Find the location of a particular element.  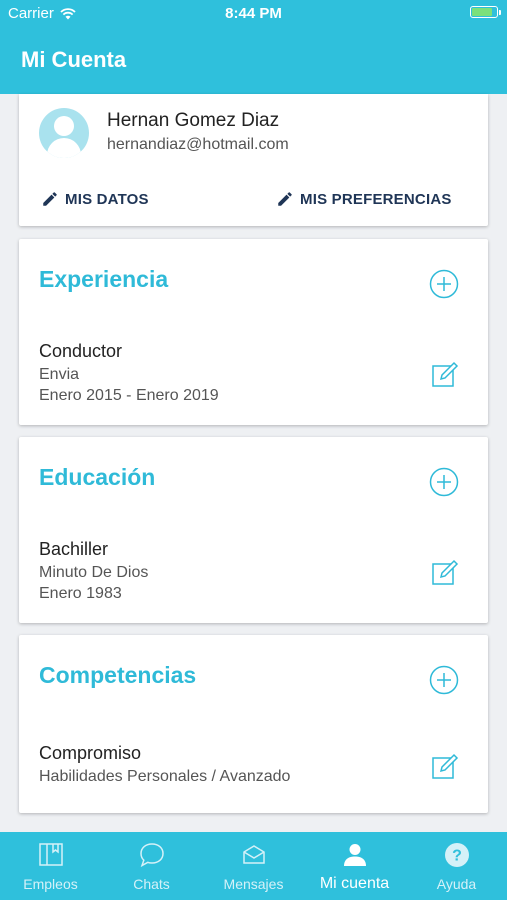

tab-mi-cuenta: Mi cuenta is located at coordinates (354, 866).